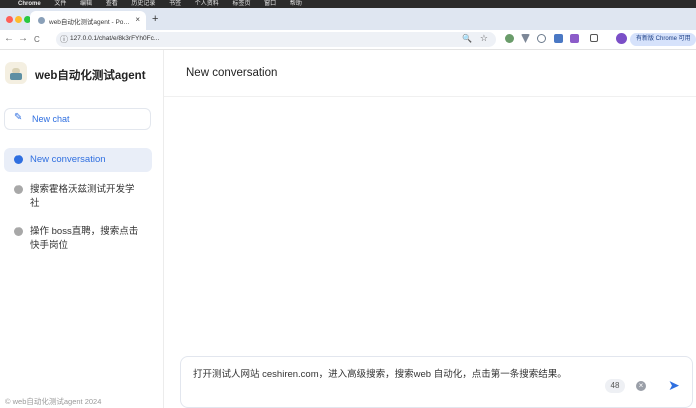 The height and width of the screenshot is (408, 696). Describe the element at coordinates (509, 38) in the screenshot. I see `extension-green-icon` at that location.